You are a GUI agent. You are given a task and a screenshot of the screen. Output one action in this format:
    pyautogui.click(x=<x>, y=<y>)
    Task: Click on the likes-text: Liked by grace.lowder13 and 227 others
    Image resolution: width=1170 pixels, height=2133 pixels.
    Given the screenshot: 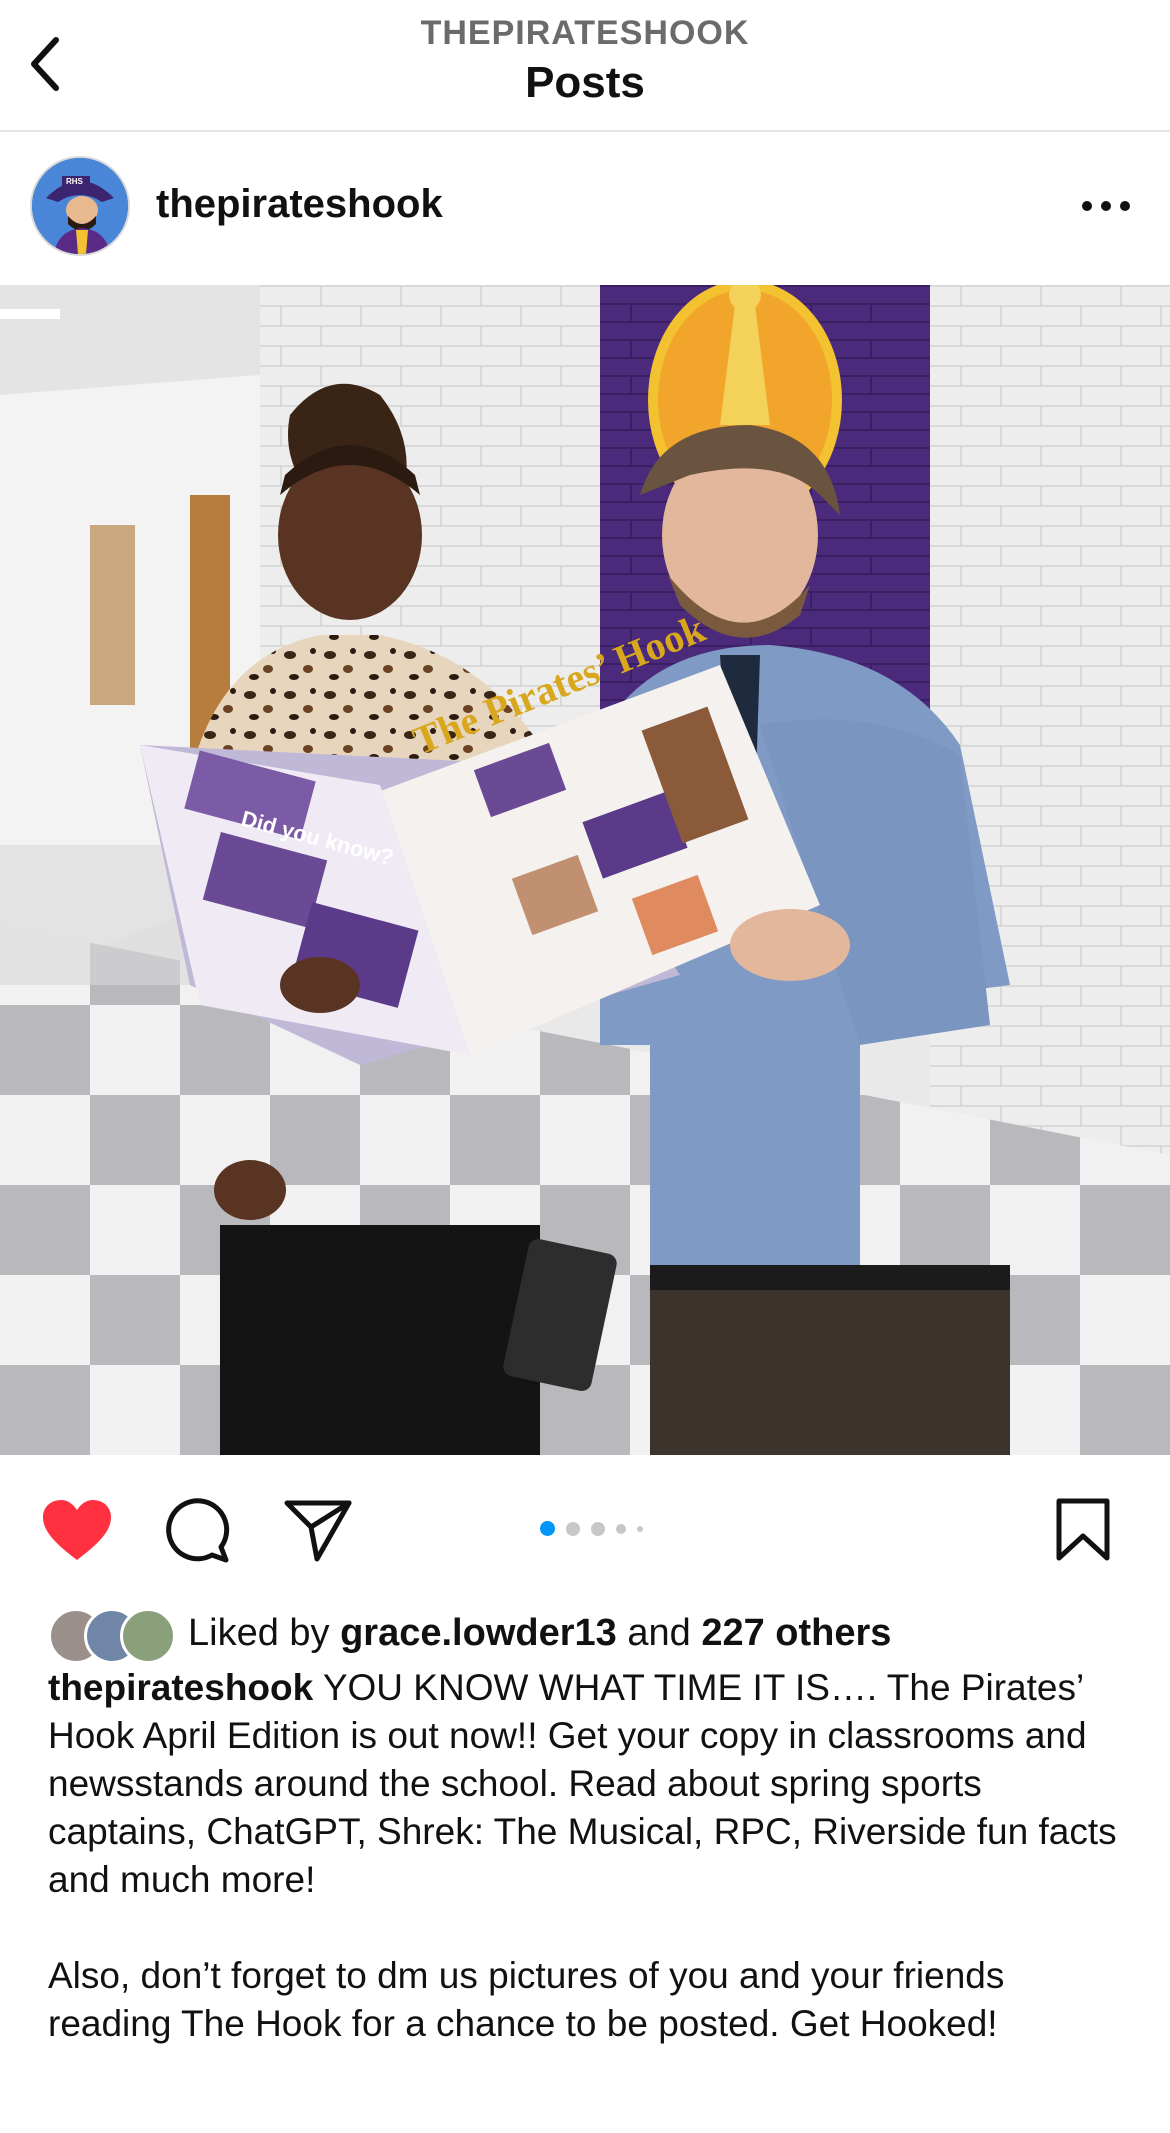 What is the action you would take?
    pyautogui.click(x=539, y=1633)
    